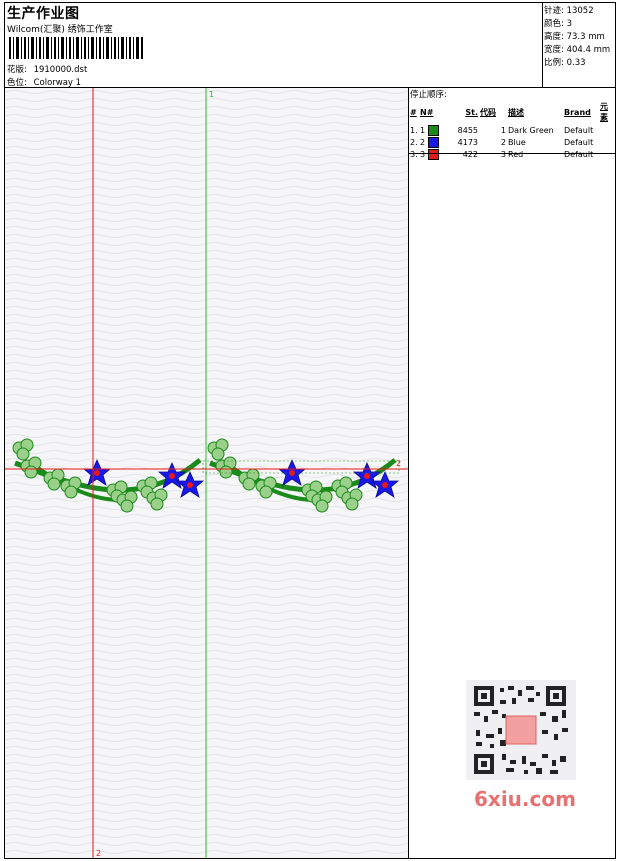 This screenshot has height=861, width=620. What do you see at coordinates (512, 153) in the screenshot?
I see `divider` at bounding box center [512, 153].